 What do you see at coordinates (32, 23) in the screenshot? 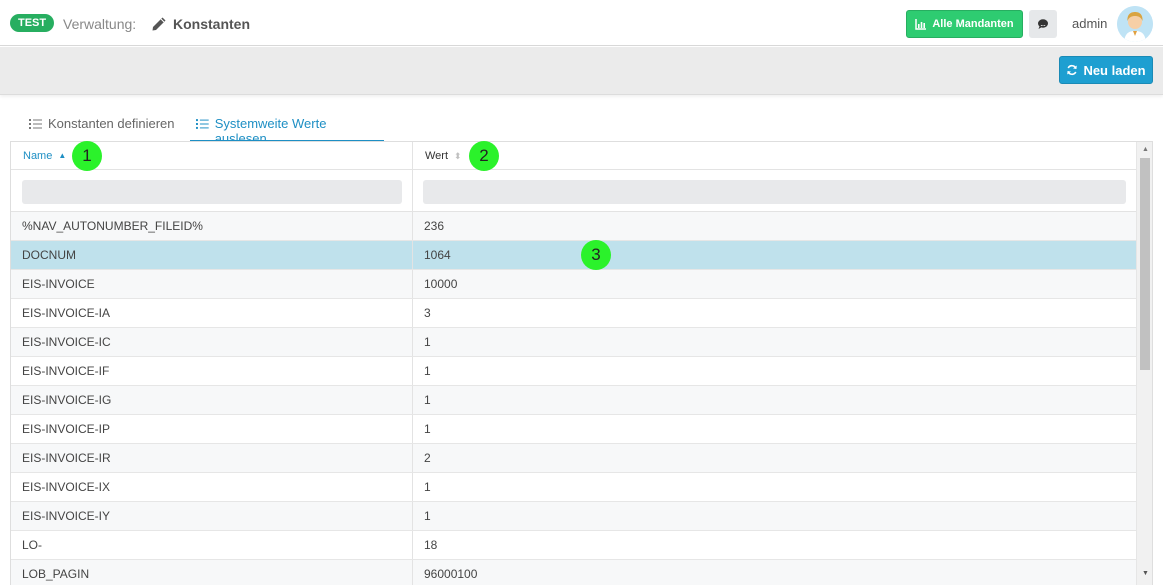
I see `environment-badge: TEST` at bounding box center [32, 23].